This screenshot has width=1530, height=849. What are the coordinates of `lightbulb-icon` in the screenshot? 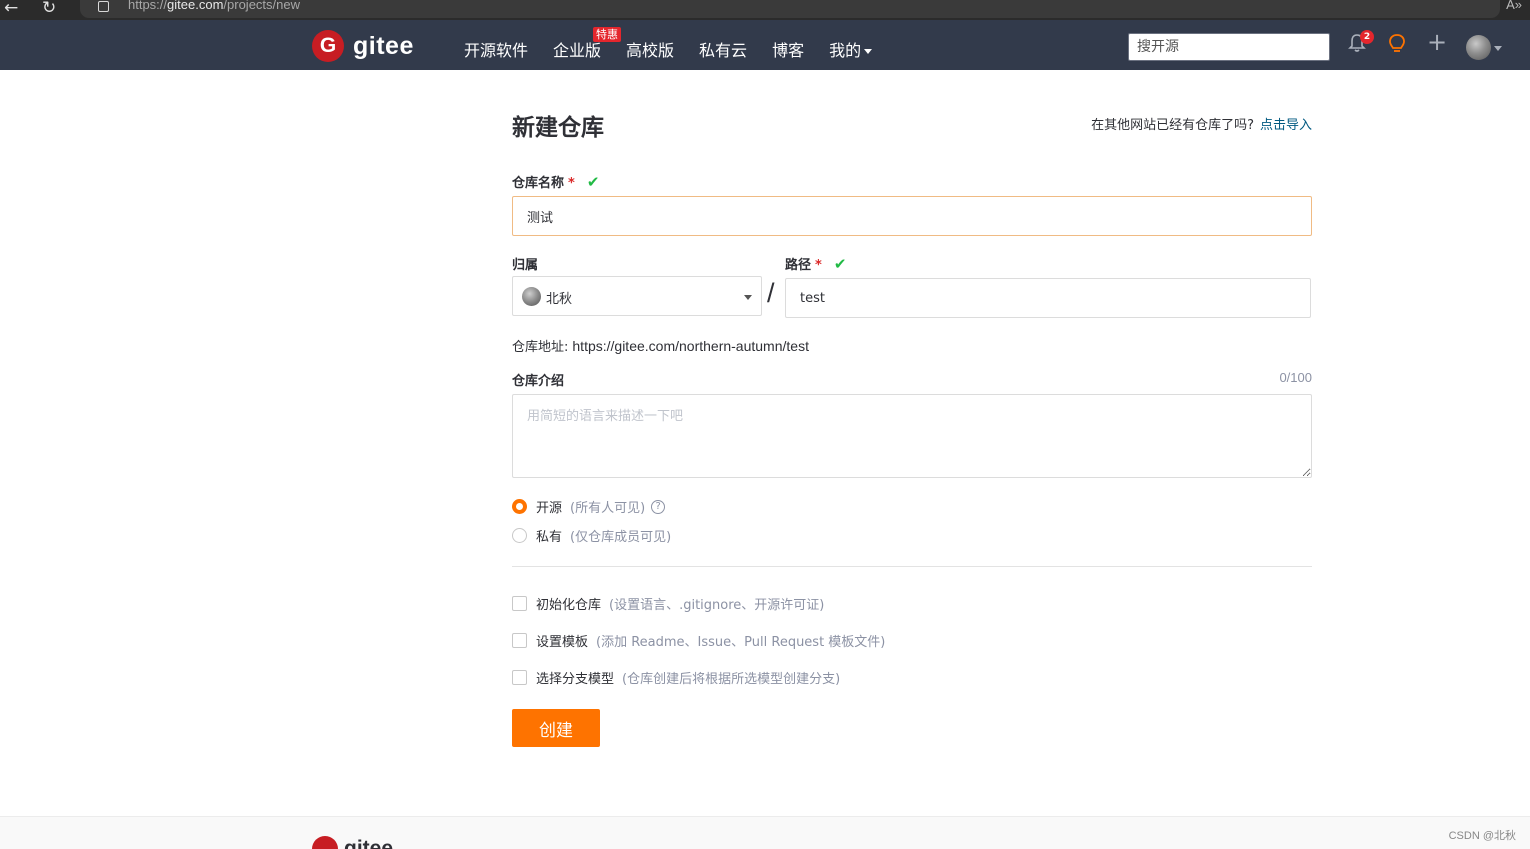 It's located at (1397, 44).